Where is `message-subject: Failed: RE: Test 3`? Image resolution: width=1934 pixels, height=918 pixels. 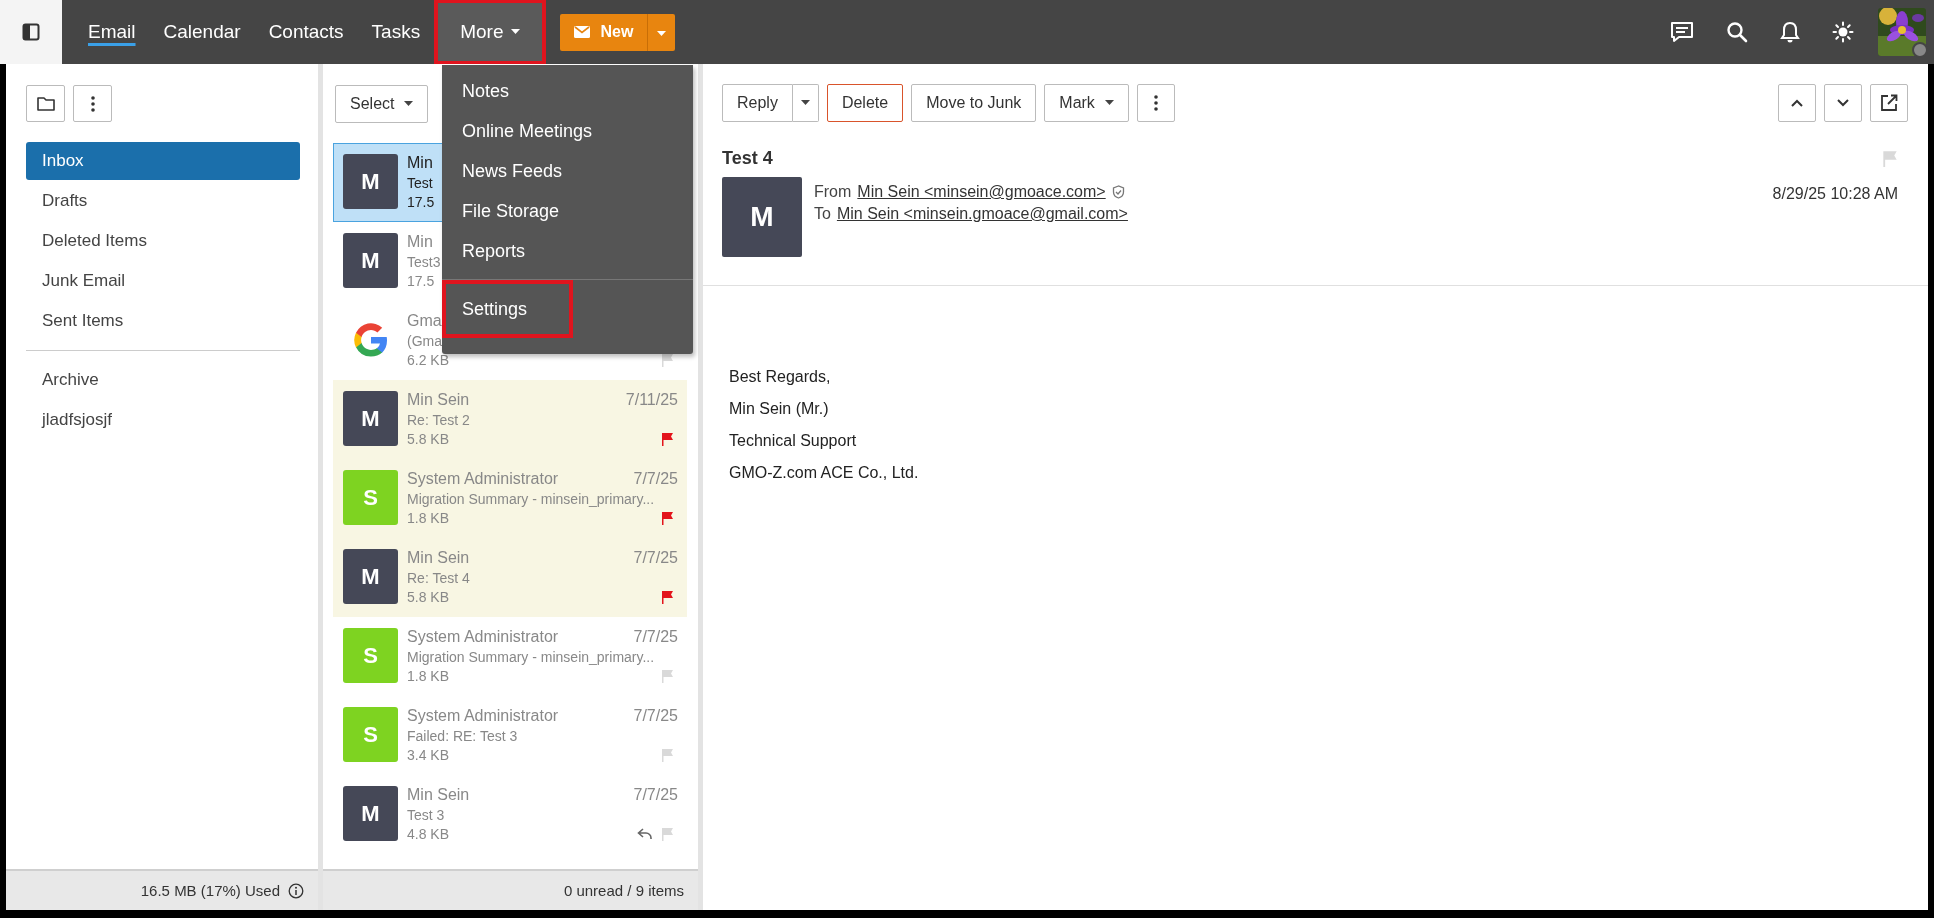 message-subject: Failed: RE: Test 3 is located at coordinates (463, 736).